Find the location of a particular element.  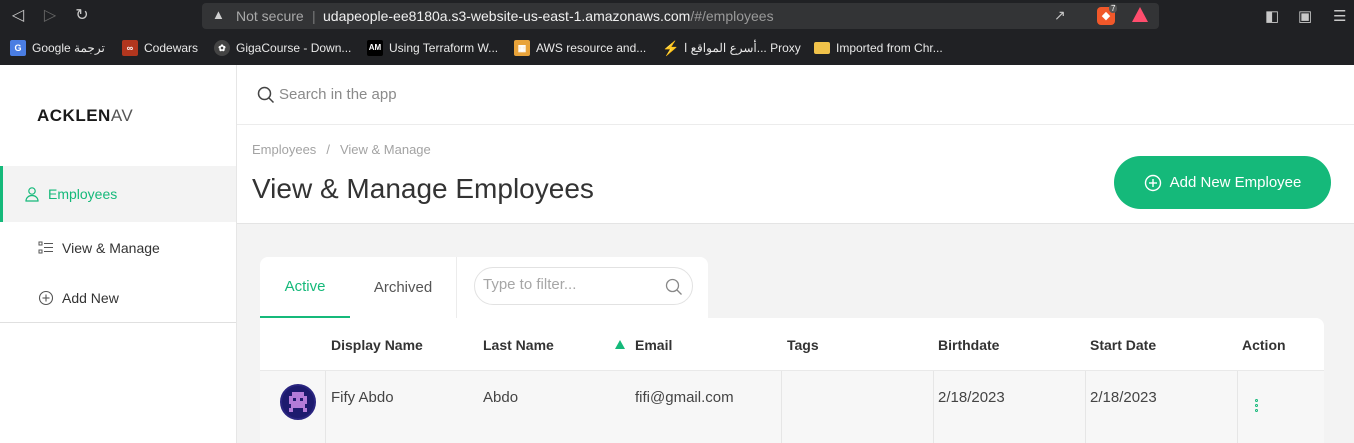

menu-icon: ☰ is located at coordinates (1339, 16).